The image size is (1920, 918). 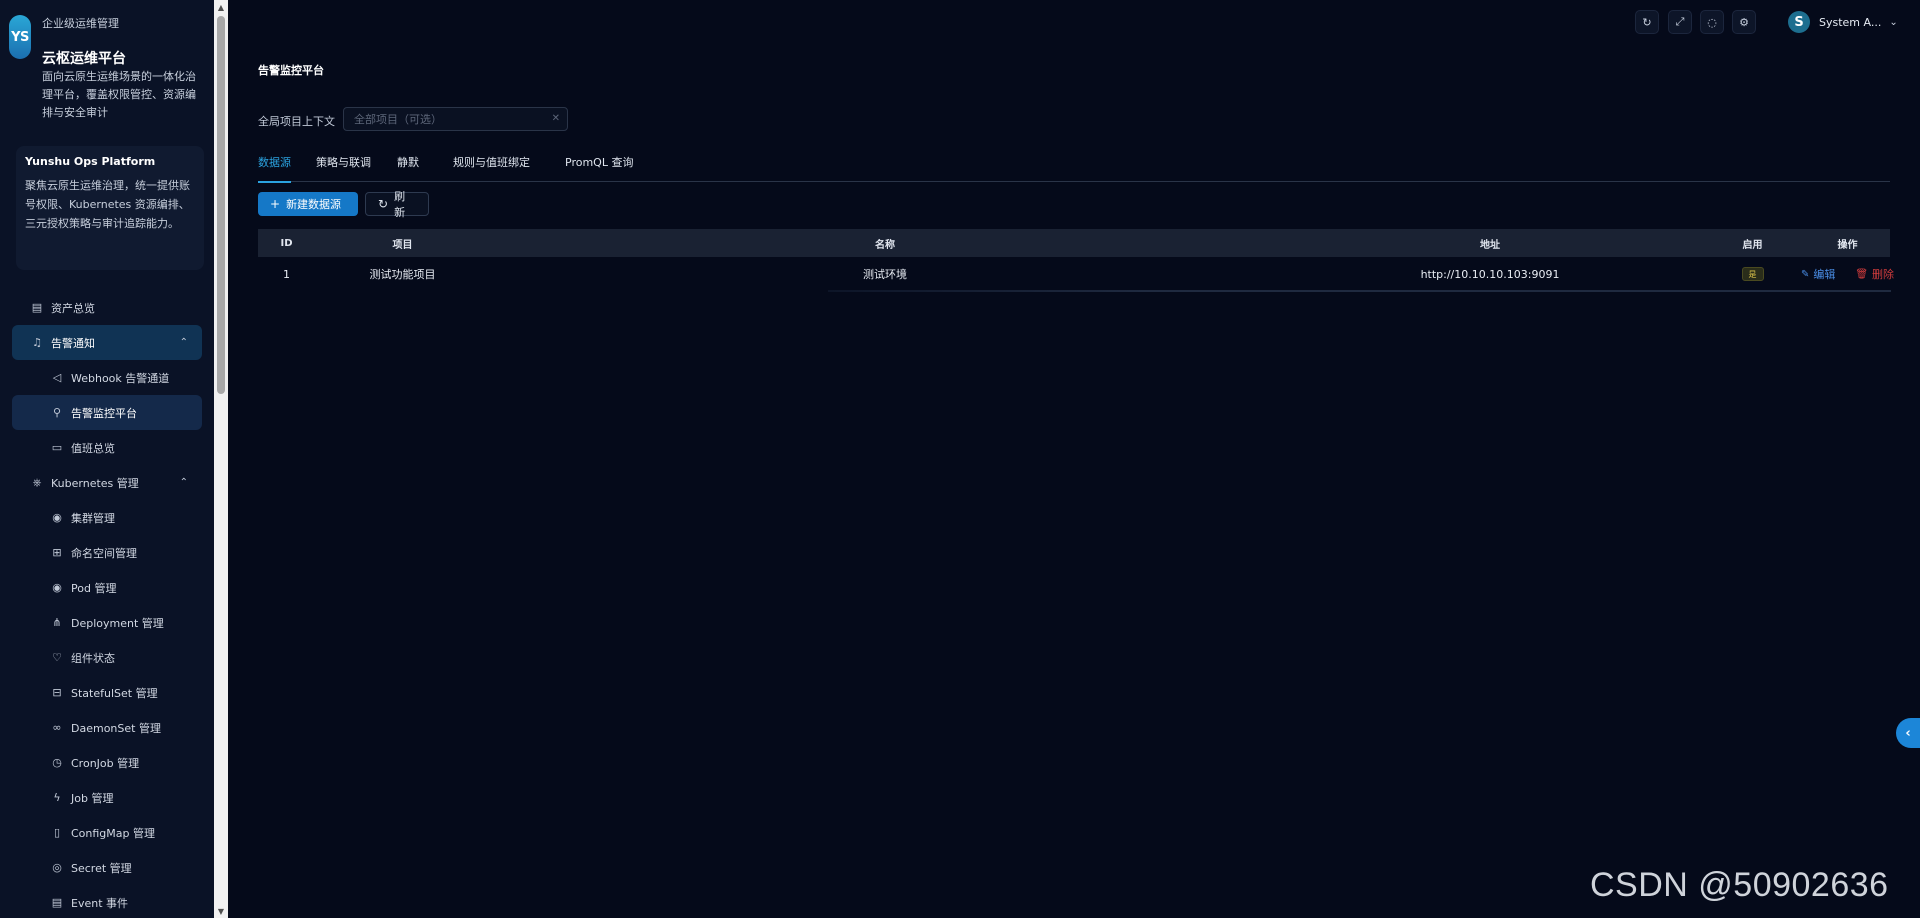 What do you see at coordinates (1843, 22) in the screenshot?
I see `user-menu: S System A... ⌄` at bounding box center [1843, 22].